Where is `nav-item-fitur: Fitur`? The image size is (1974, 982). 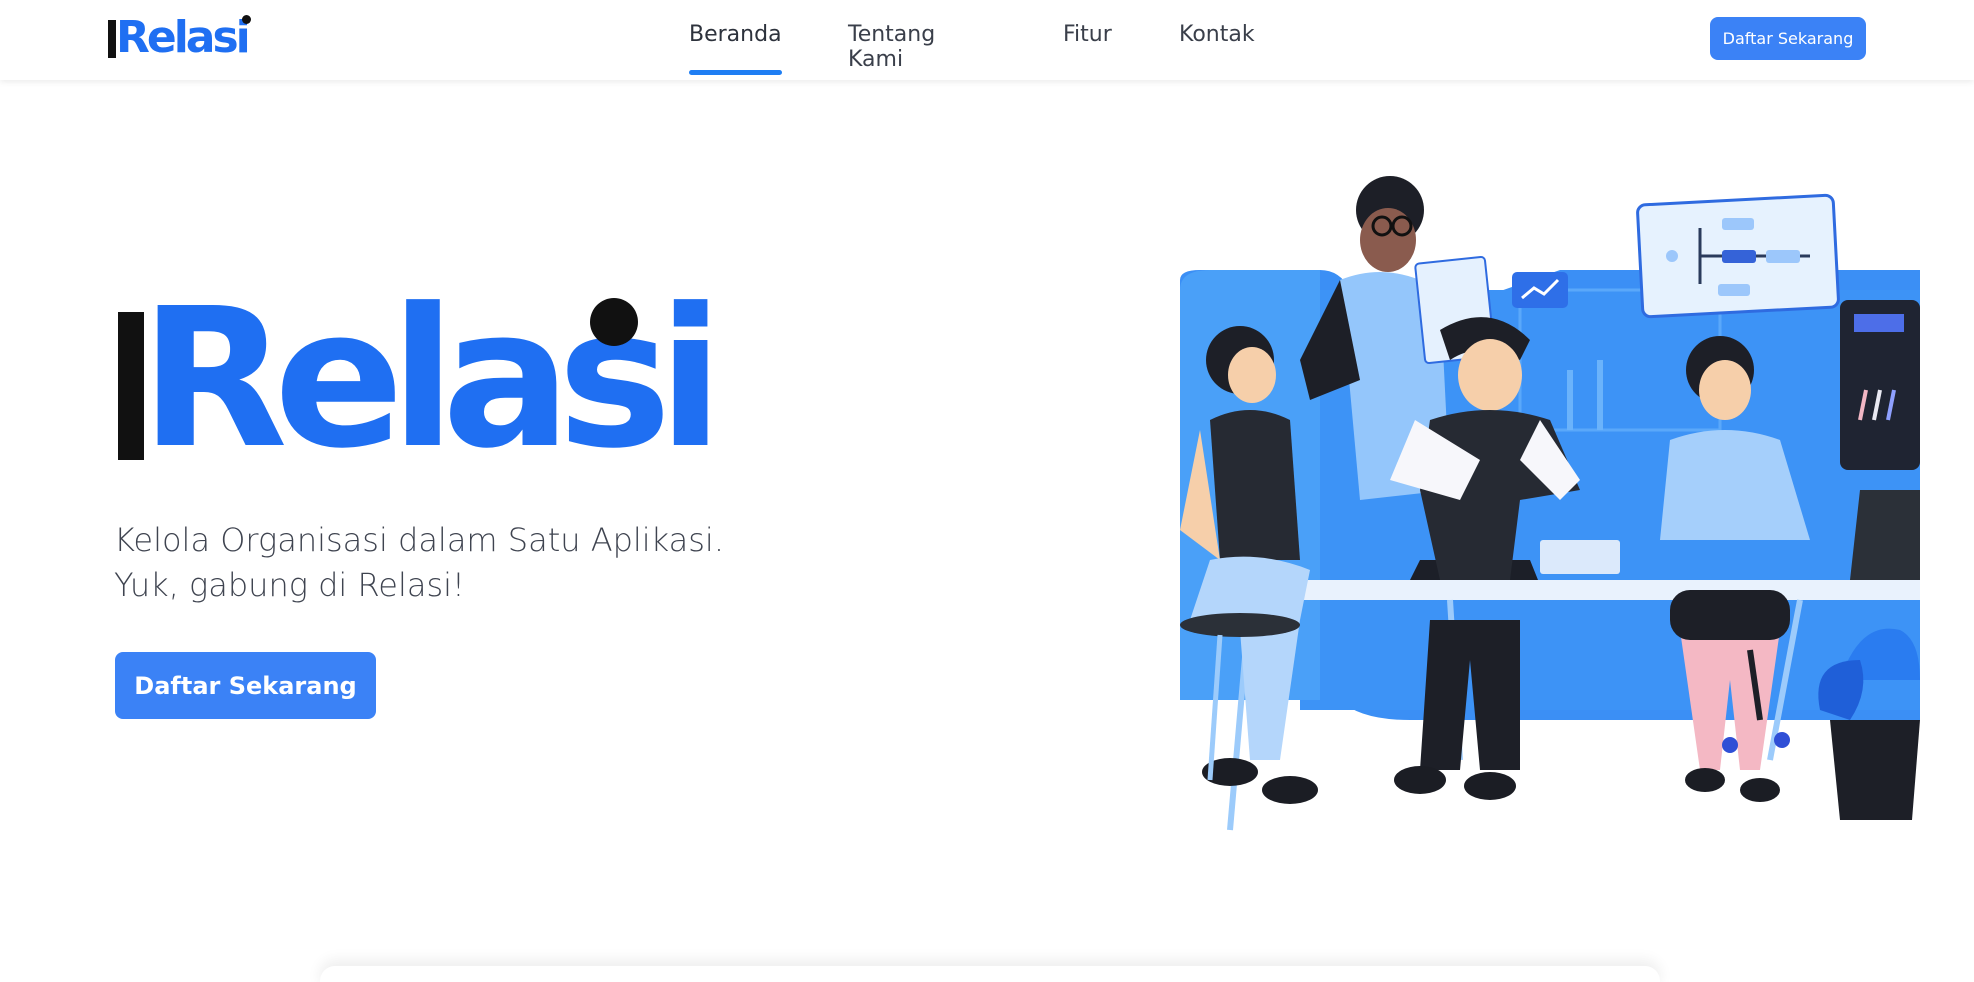 nav-item-fitur: Fitur is located at coordinates (1087, 34).